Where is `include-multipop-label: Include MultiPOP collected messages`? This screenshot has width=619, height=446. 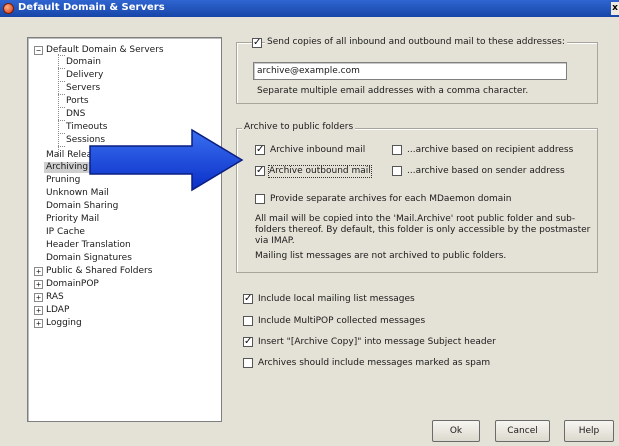
include-multipop-label: Include MultiPOP collected messages is located at coordinates (342, 321).